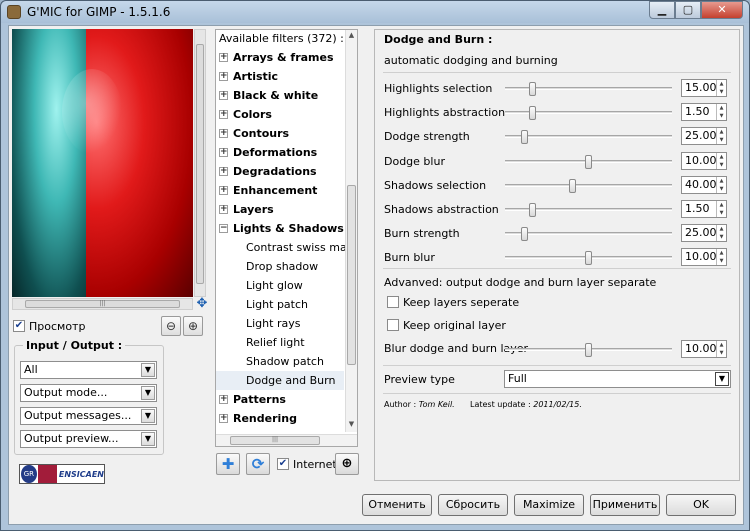 This screenshot has width=750, height=531. I want to click on preview-horizontal-scrollbar: |||, so click(102, 304).